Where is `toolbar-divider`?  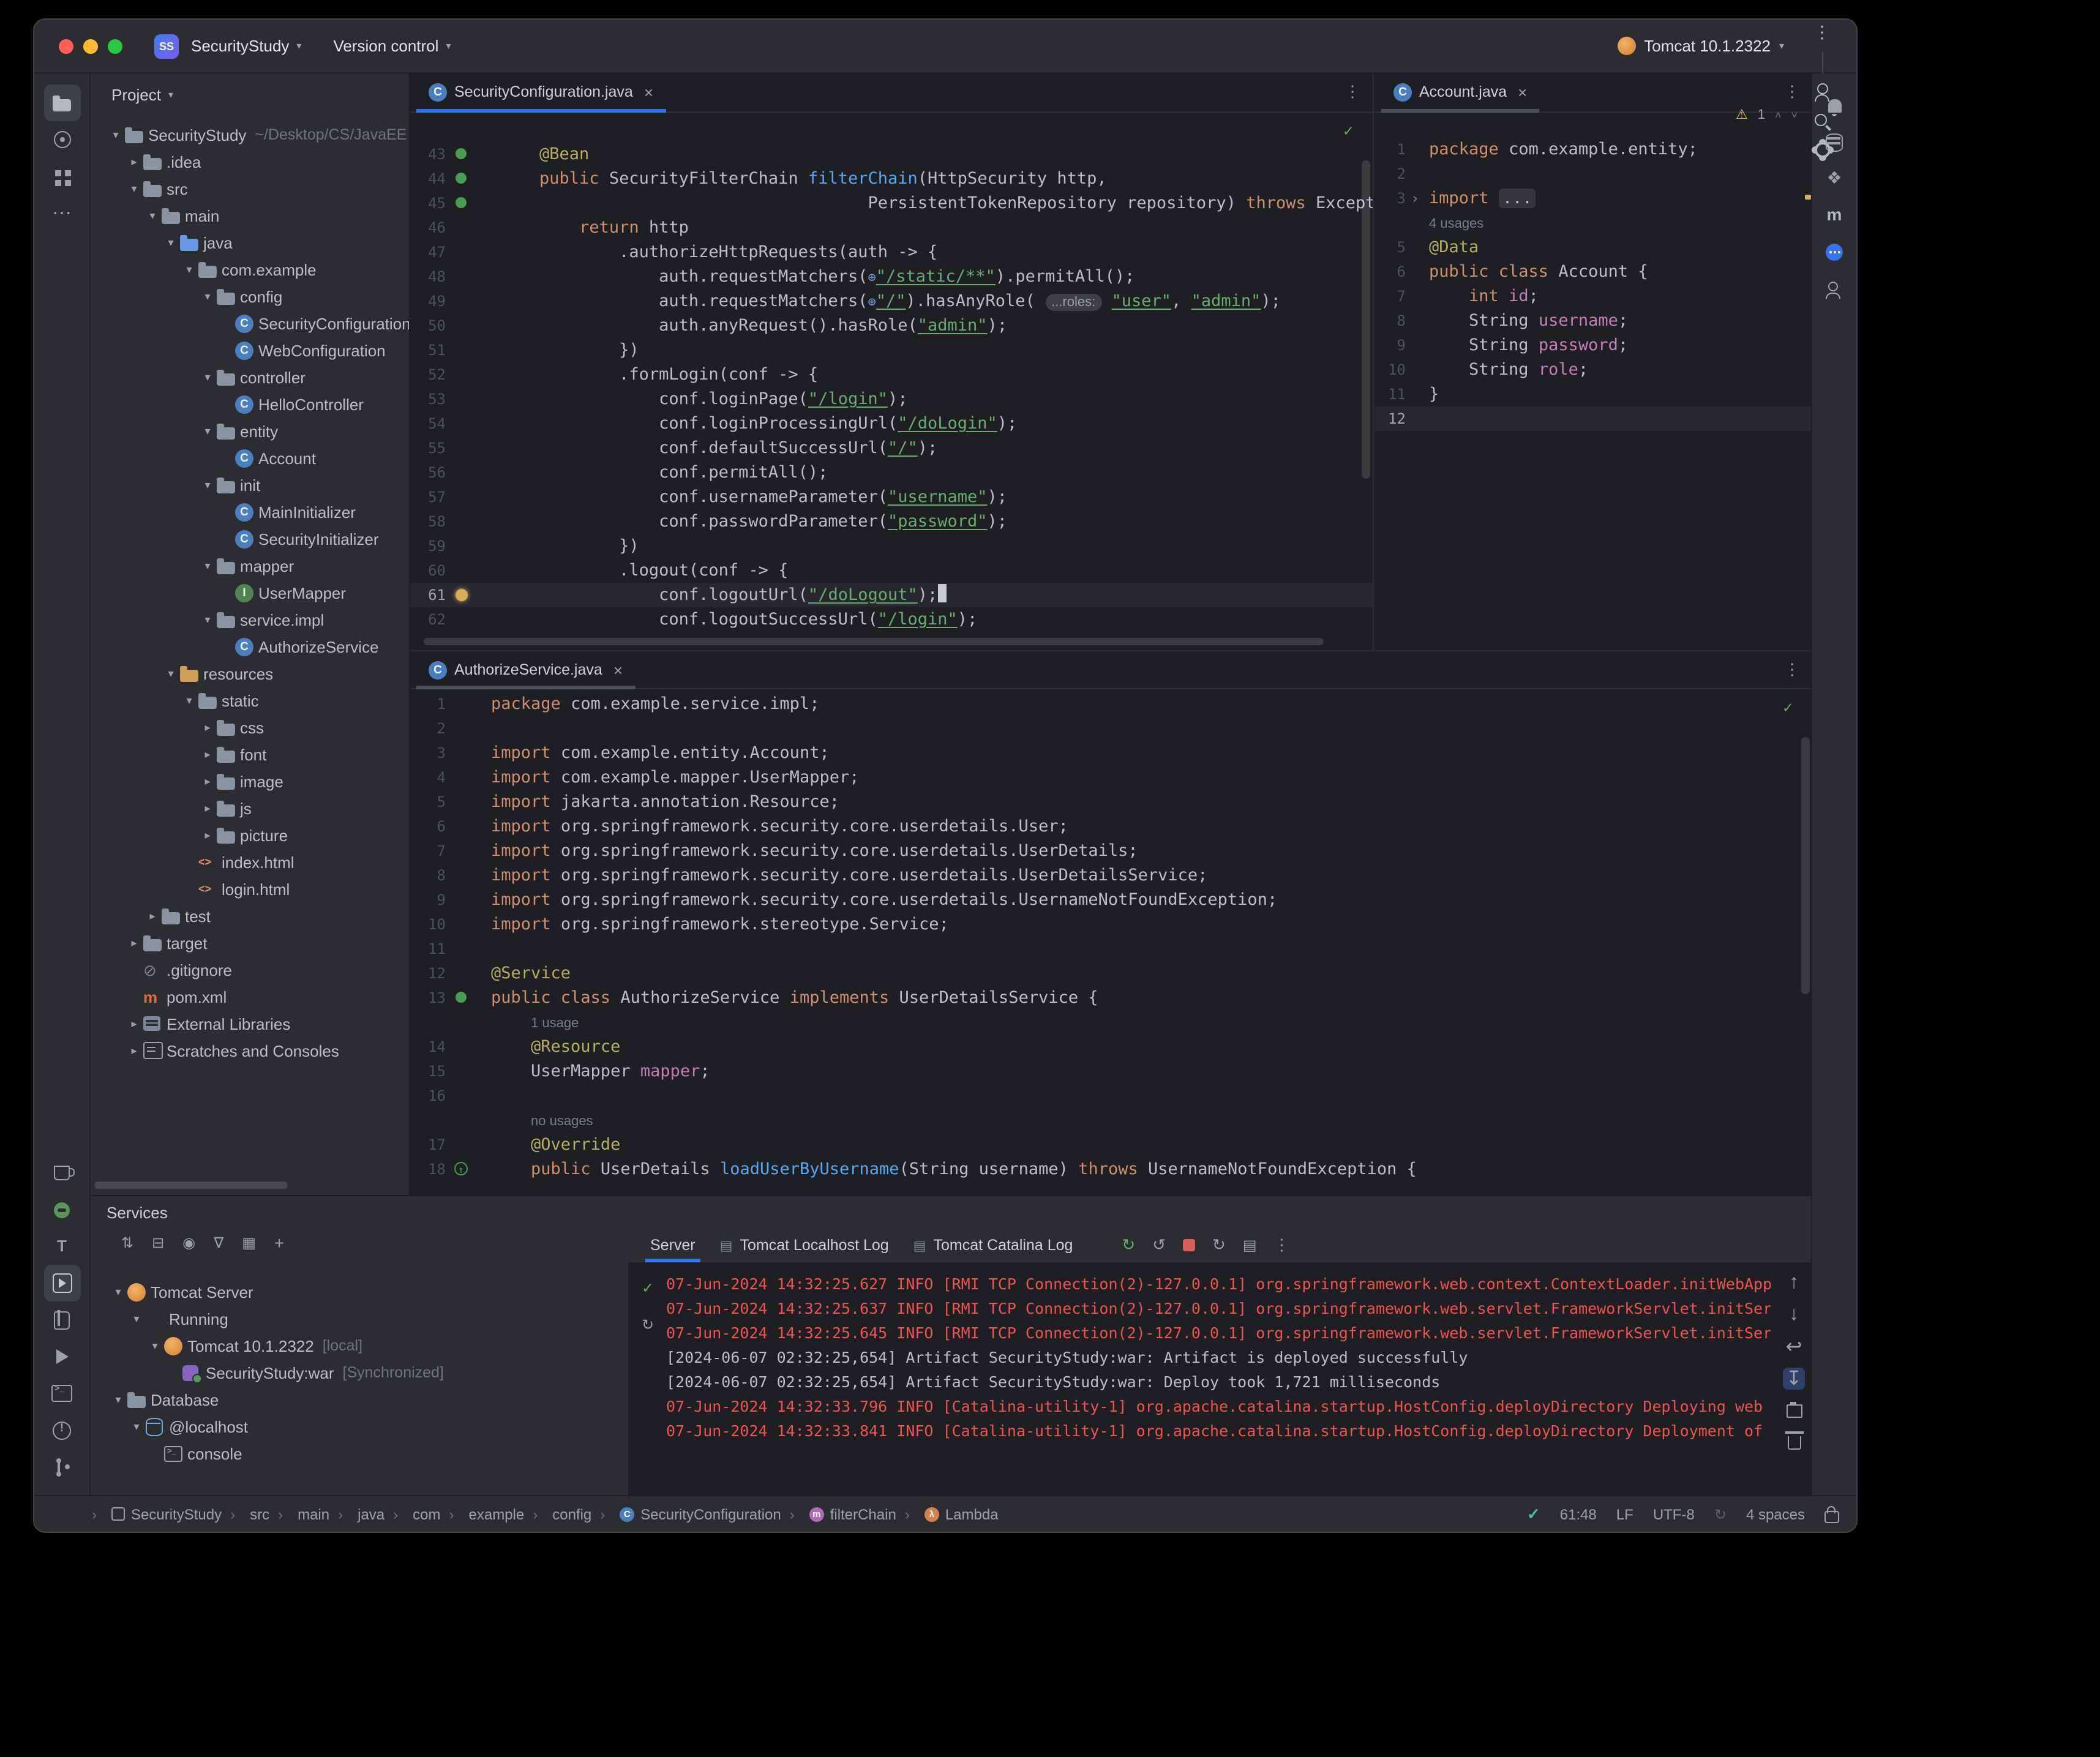 toolbar-divider is located at coordinates (1822, 62).